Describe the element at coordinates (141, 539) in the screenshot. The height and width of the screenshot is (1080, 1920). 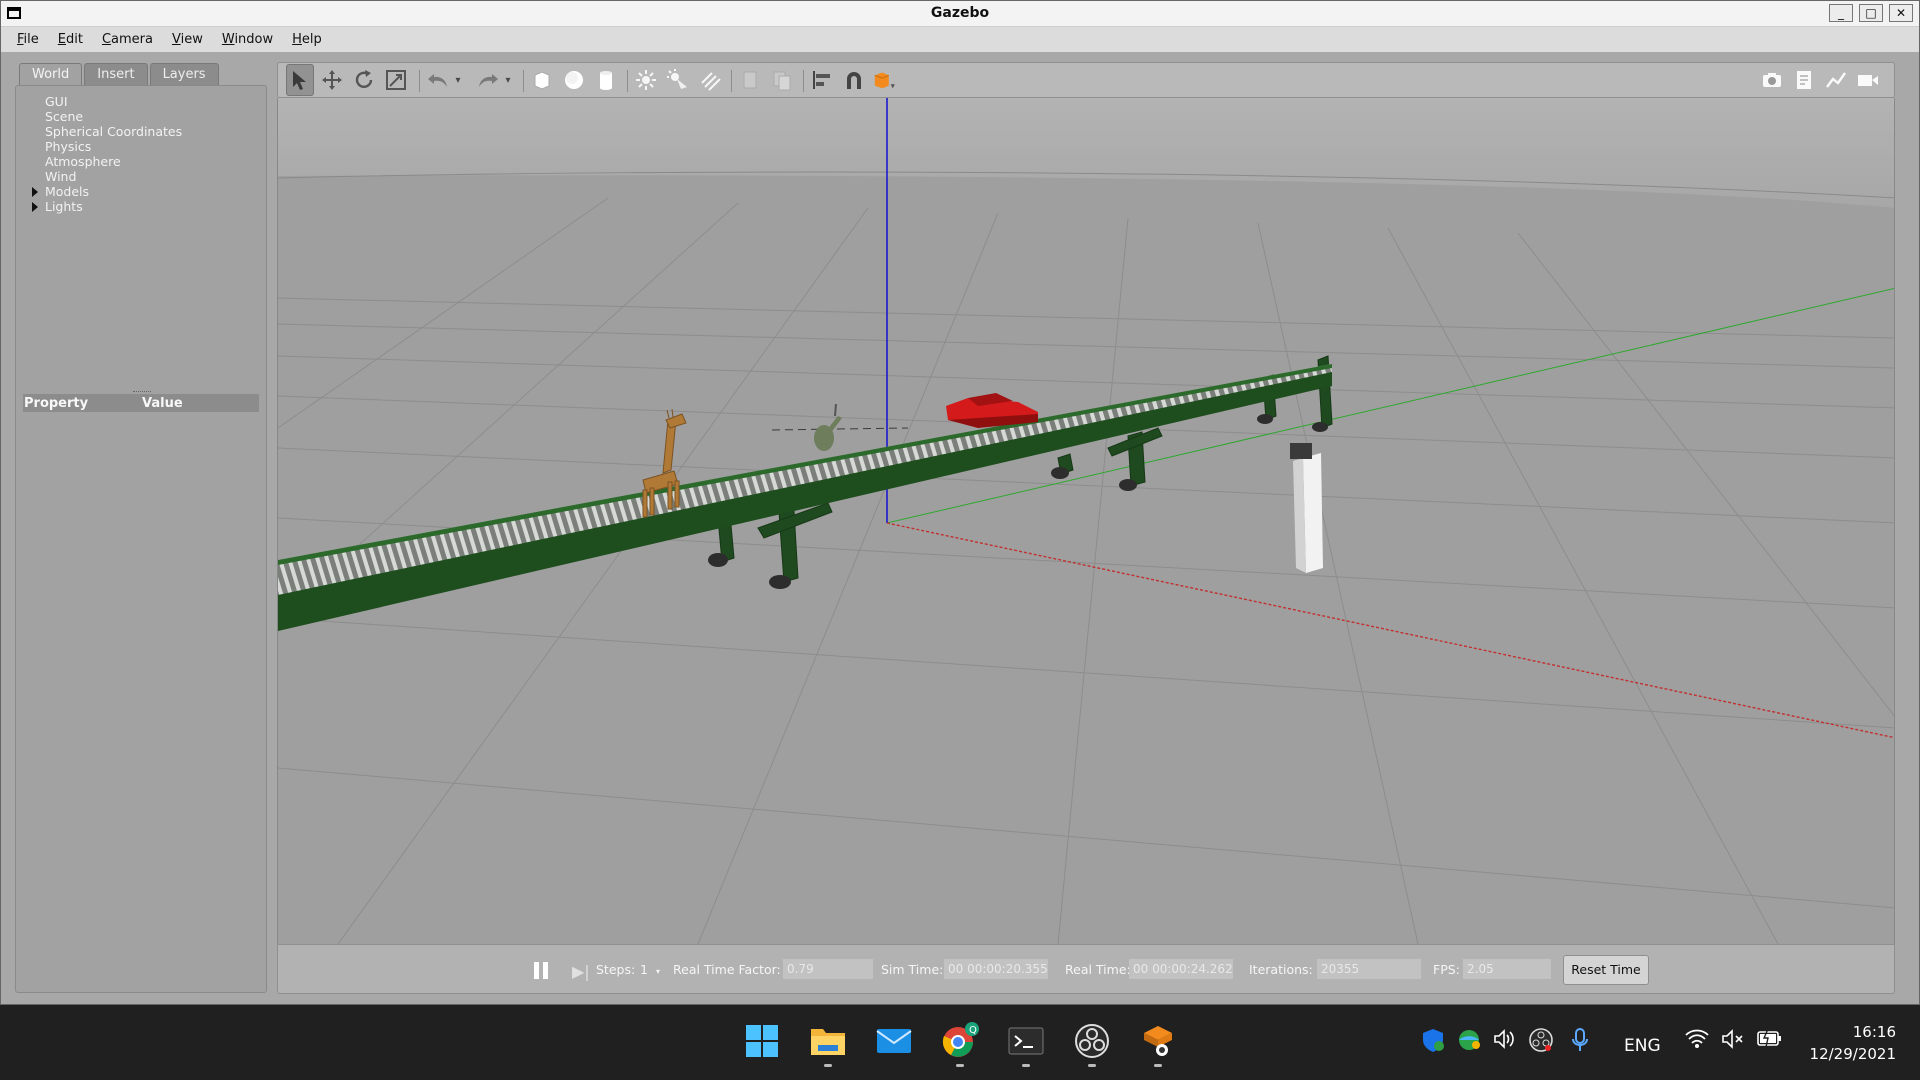
I see `left-panel` at that location.